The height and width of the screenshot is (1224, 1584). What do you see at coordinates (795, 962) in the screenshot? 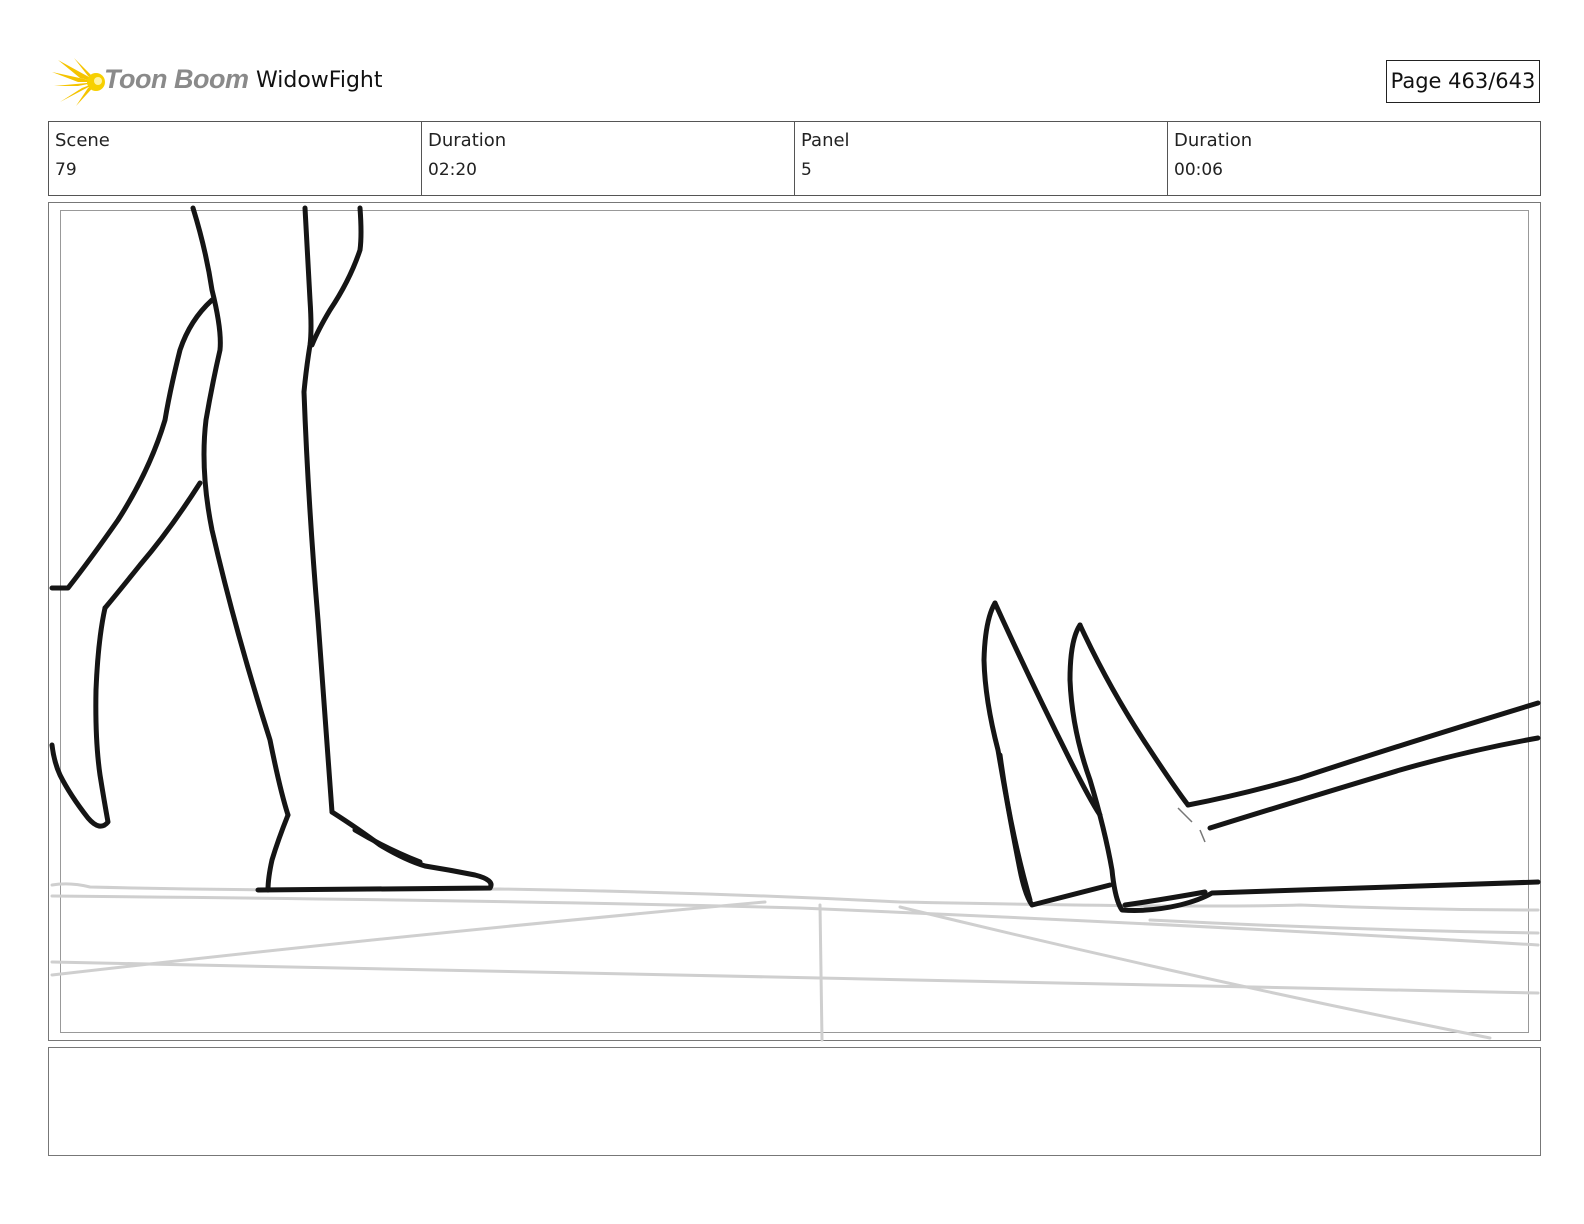
I see `floor-guide-lines` at bounding box center [795, 962].